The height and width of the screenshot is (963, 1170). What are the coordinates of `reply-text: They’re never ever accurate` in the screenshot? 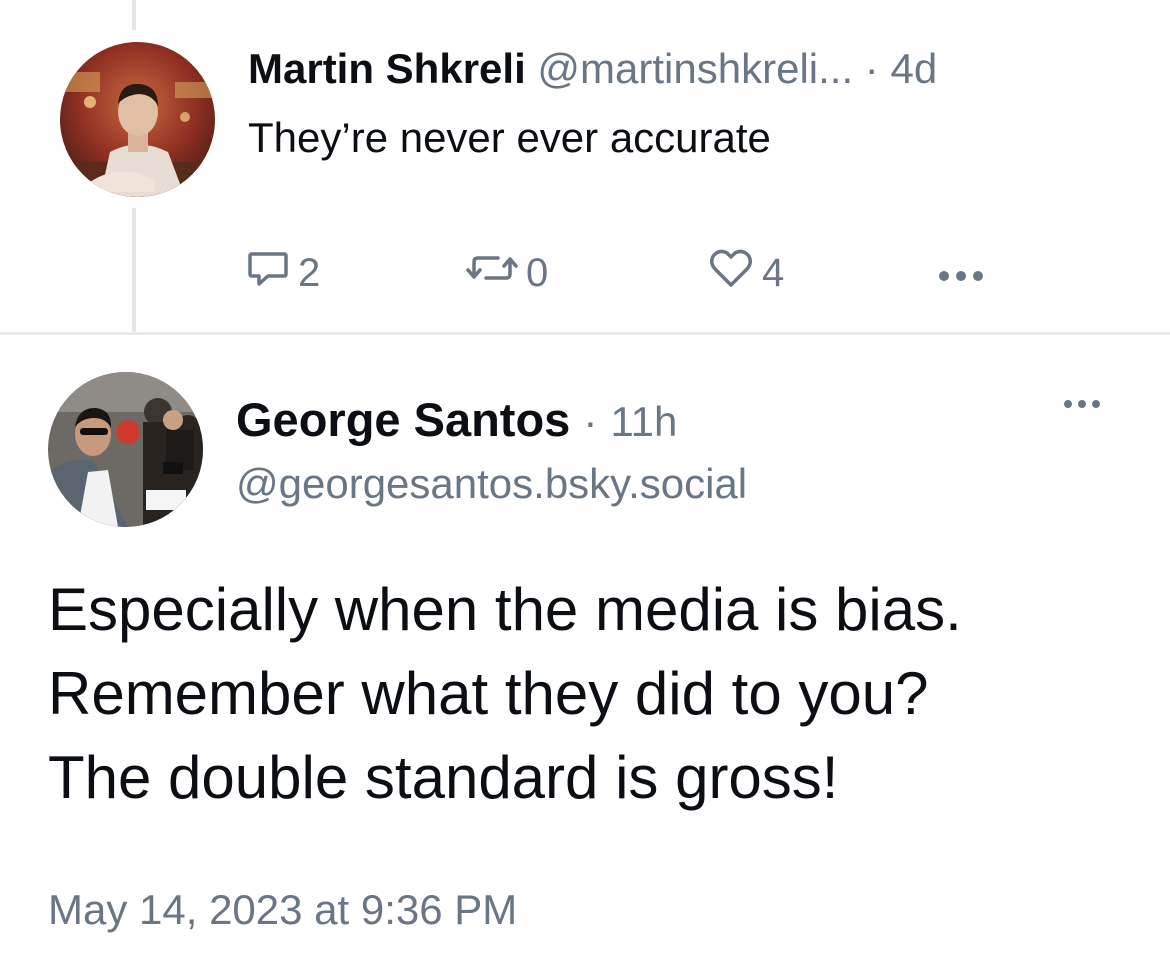 It's located at (509, 137).